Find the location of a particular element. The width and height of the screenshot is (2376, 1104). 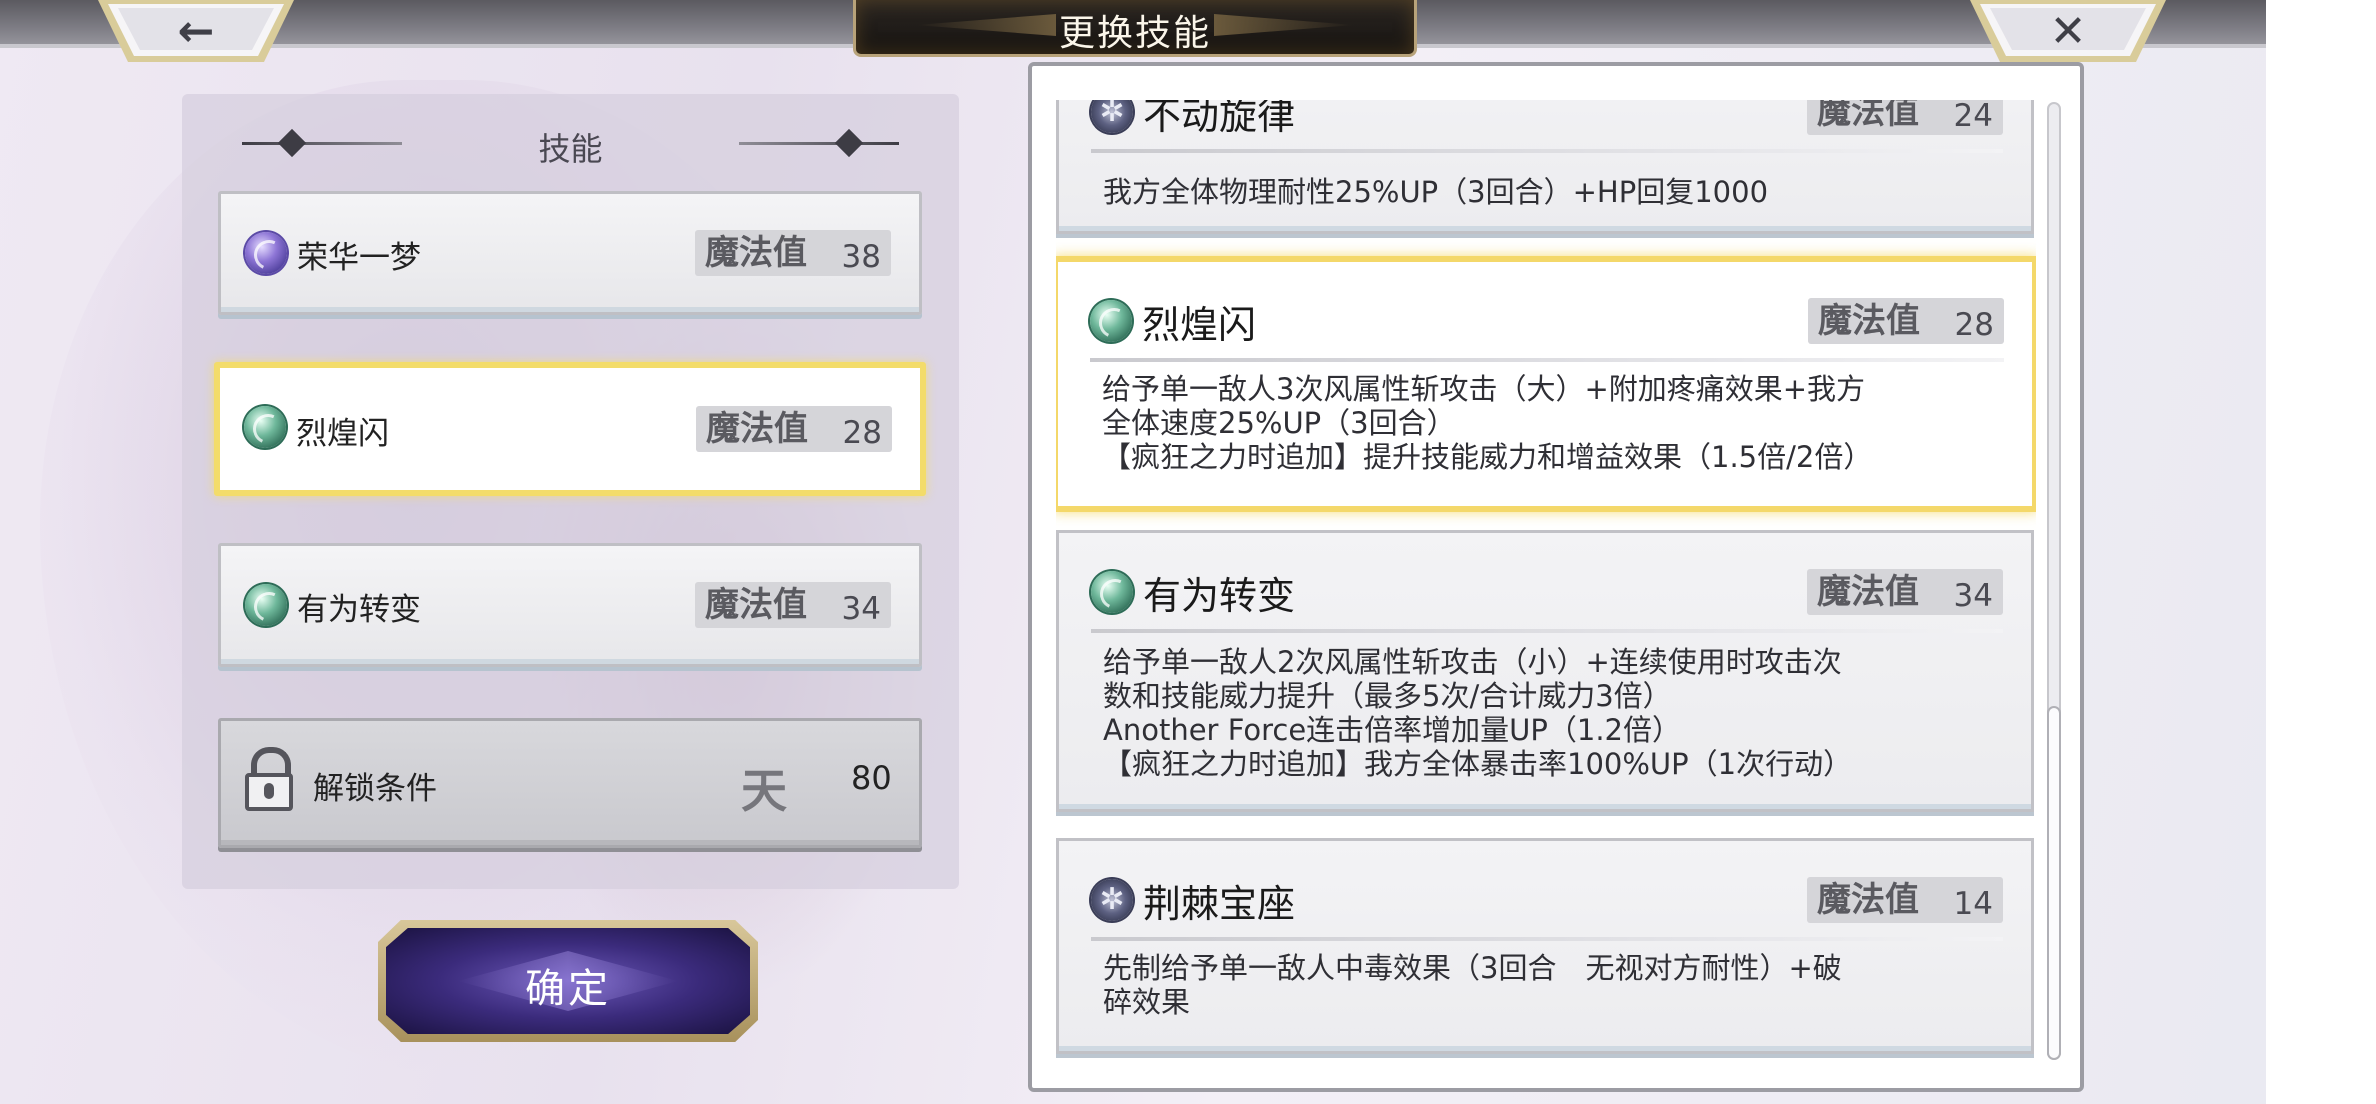

skill-card-1: 不动旋律 魔法值 24 我方全体物理耐性25%UP（3回合）+HP回复1000 is located at coordinates (1545, 167).